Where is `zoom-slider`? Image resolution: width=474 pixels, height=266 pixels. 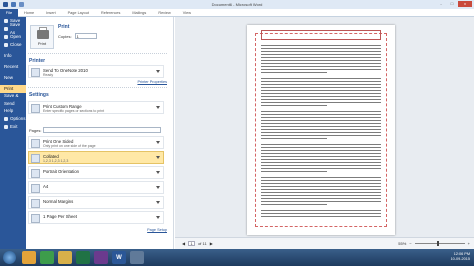 zoom-slider is located at coordinates (439, 243).